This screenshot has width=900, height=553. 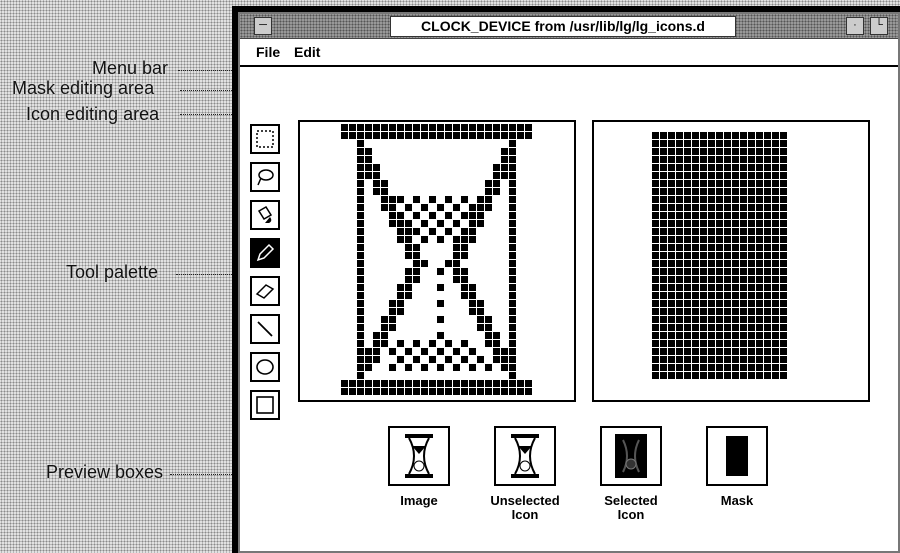 I want to click on lasso-icon, so click(x=265, y=177).